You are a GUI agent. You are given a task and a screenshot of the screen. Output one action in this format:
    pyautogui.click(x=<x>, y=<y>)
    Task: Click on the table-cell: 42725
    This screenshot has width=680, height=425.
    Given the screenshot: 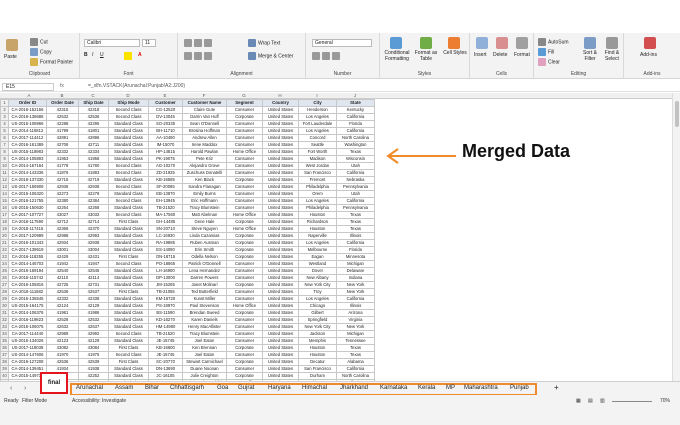 What is the action you would take?
    pyautogui.click(x=62, y=285)
    